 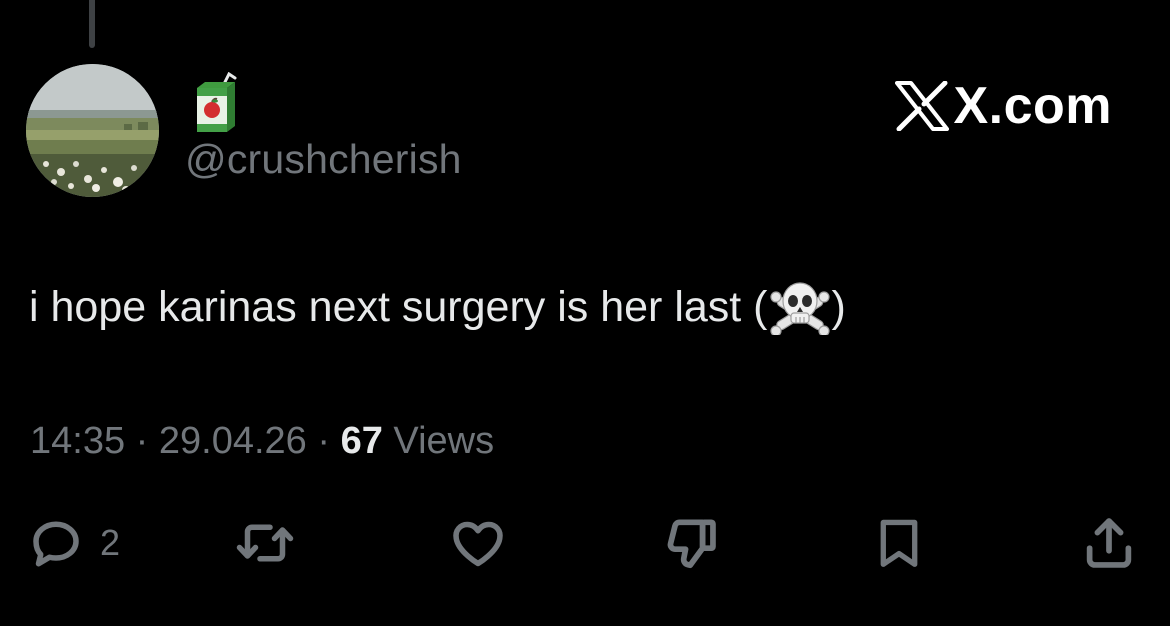 I want to click on action-bar: 2, so click(x=585, y=543).